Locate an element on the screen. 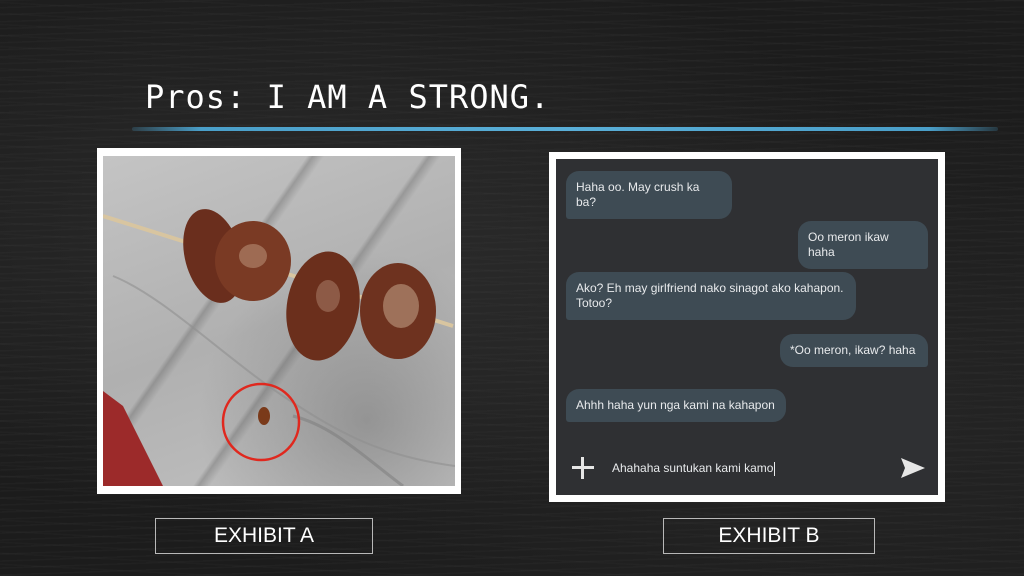 The height and width of the screenshot is (576, 1024). chat-bubble-sent: Oo meron ikaw haha is located at coordinates (863, 245).